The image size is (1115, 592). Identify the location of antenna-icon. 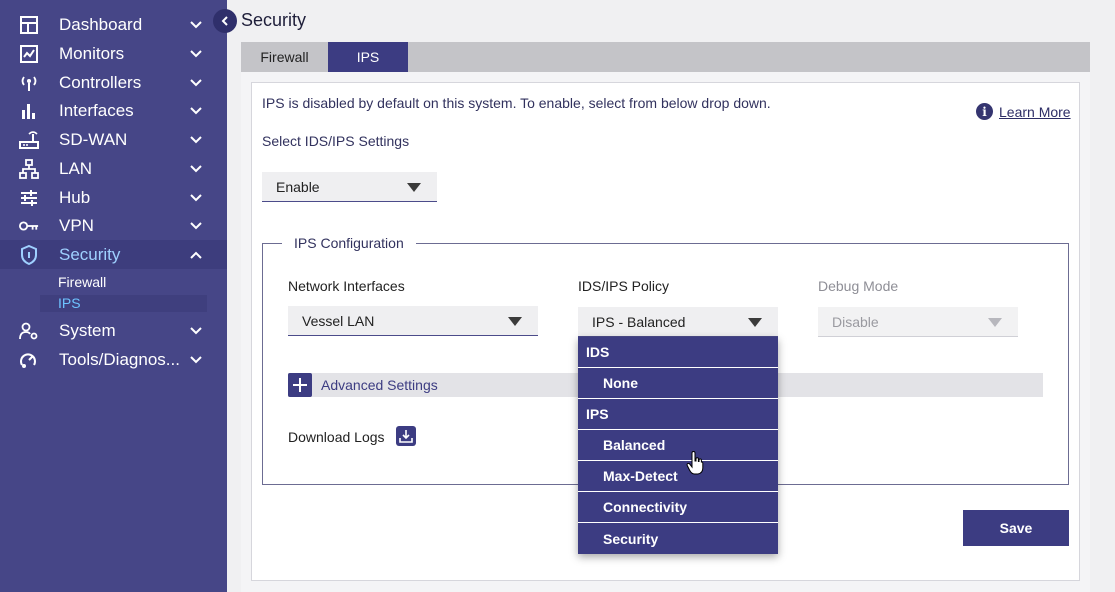
(29, 83).